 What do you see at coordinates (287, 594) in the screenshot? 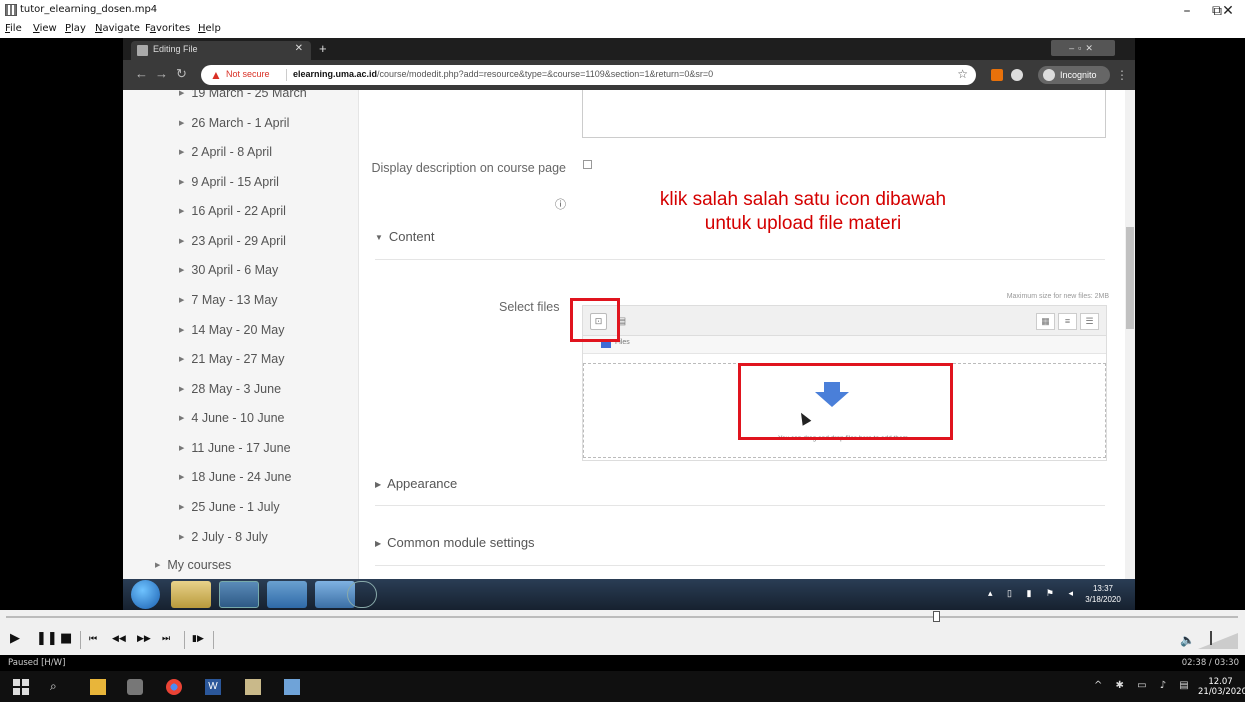
I see `app-taskbar-icon` at bounding box center [287, 594].